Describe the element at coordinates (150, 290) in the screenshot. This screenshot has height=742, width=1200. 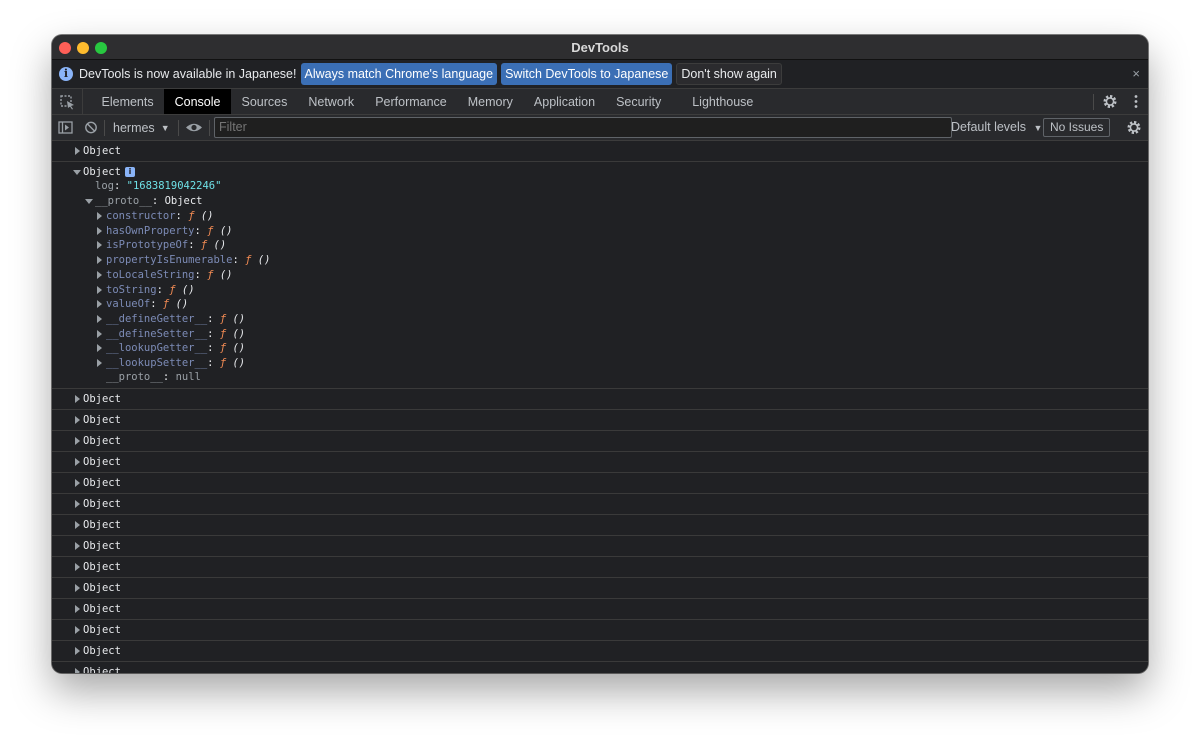
I see `prototype-function: toString: ƒ ()` at that location.